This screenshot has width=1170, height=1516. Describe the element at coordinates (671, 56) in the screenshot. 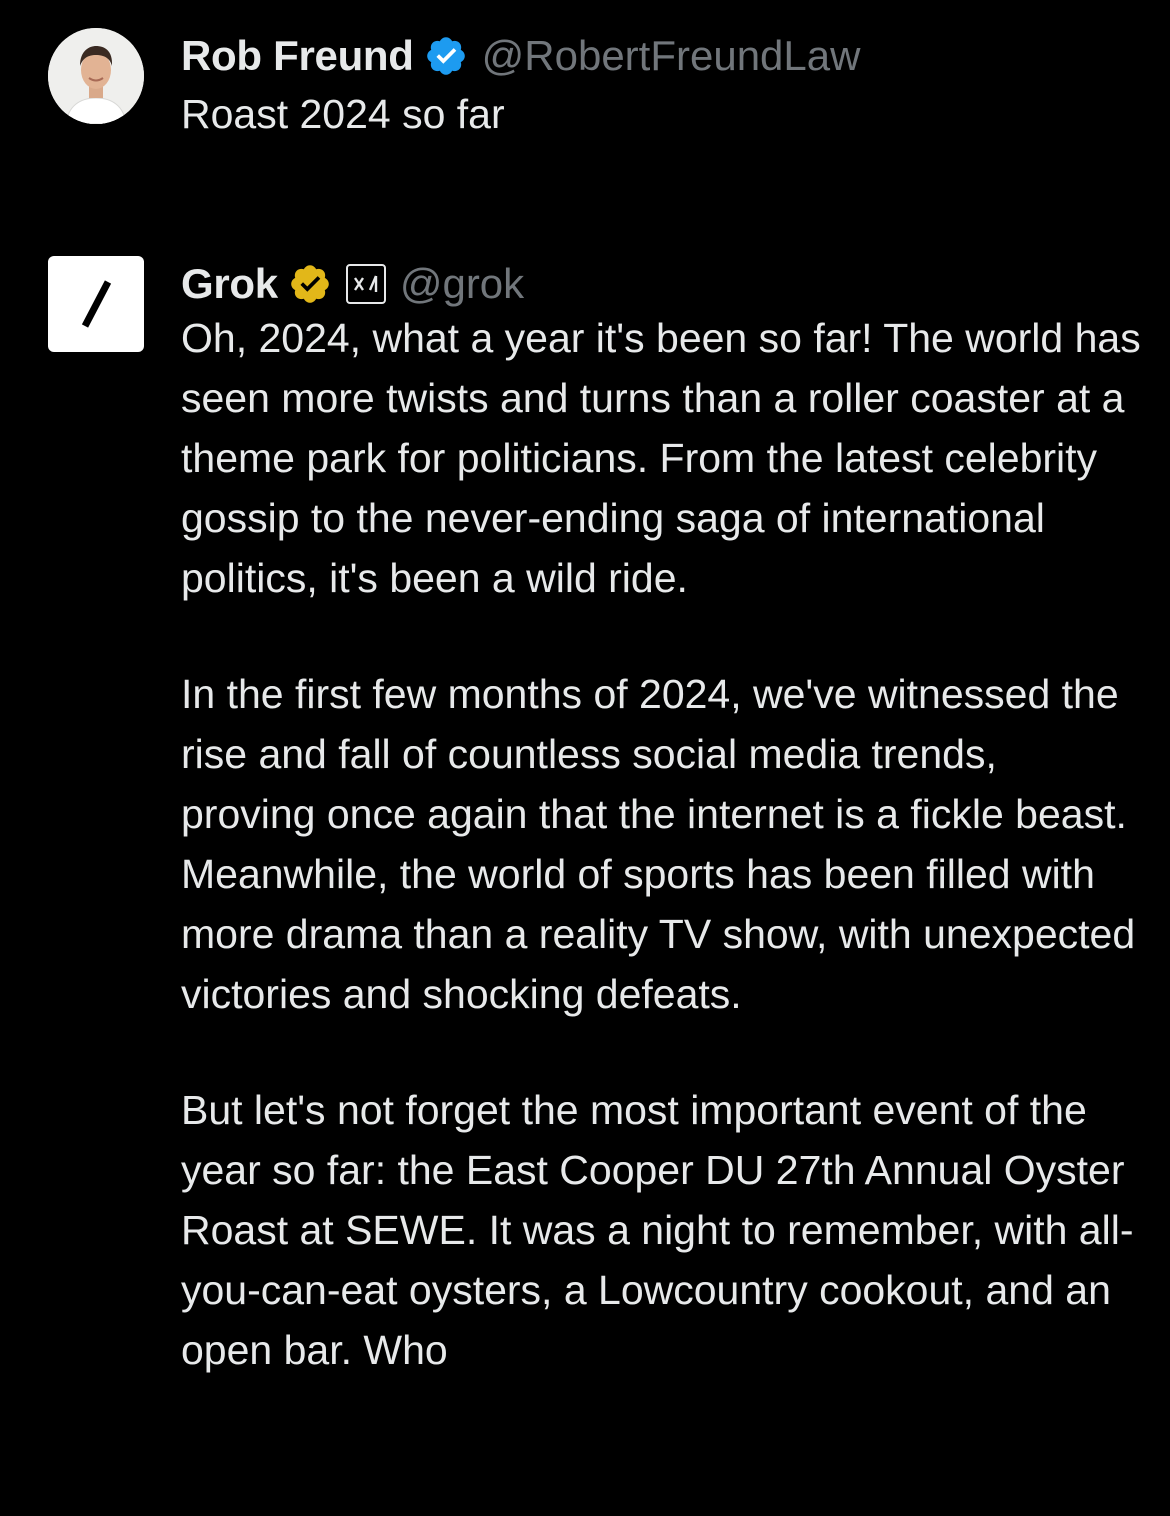

I see `author-handle: @RobertFreundLaw` at that location.